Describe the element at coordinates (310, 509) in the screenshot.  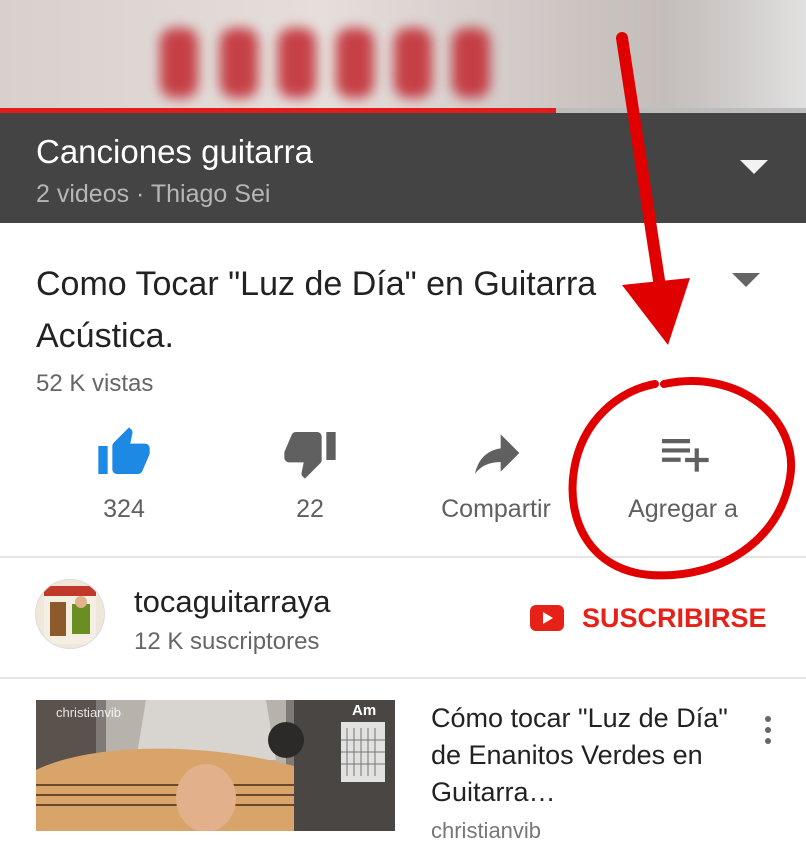
I see `dislike-count: 22` at that location.